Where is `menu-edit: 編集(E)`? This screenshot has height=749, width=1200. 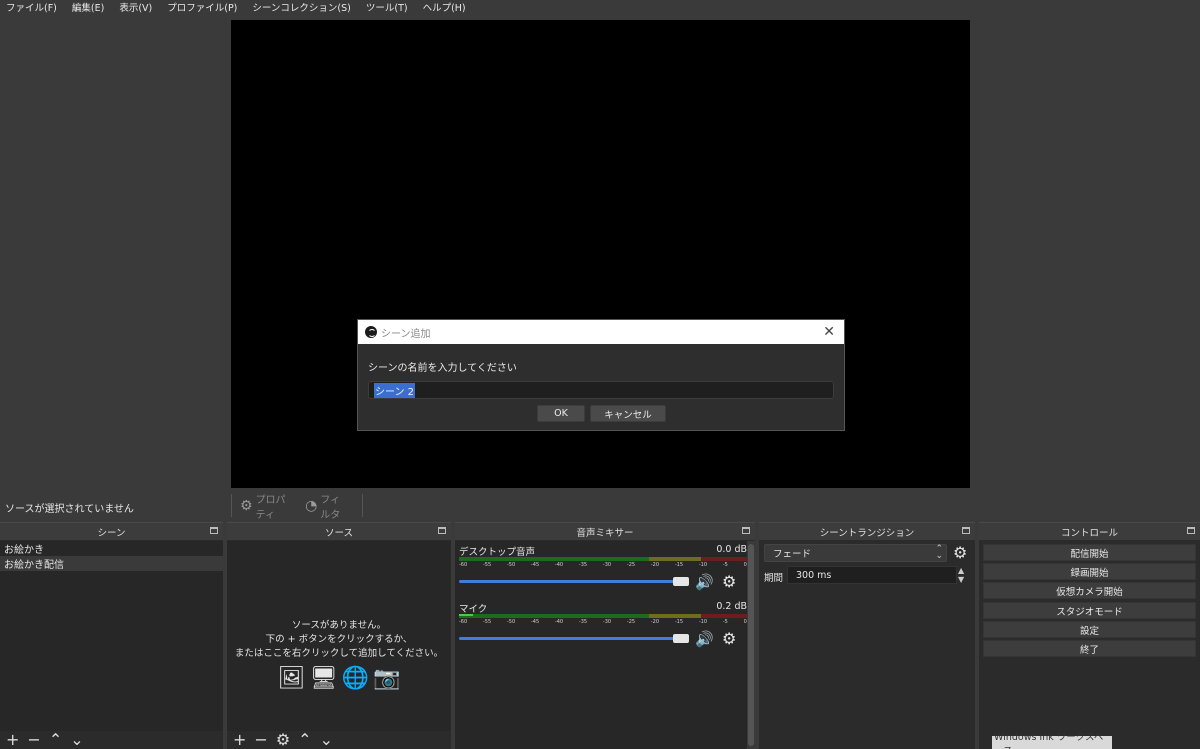
menu-edit: 編集(E) is located at coordinates (88, 7).